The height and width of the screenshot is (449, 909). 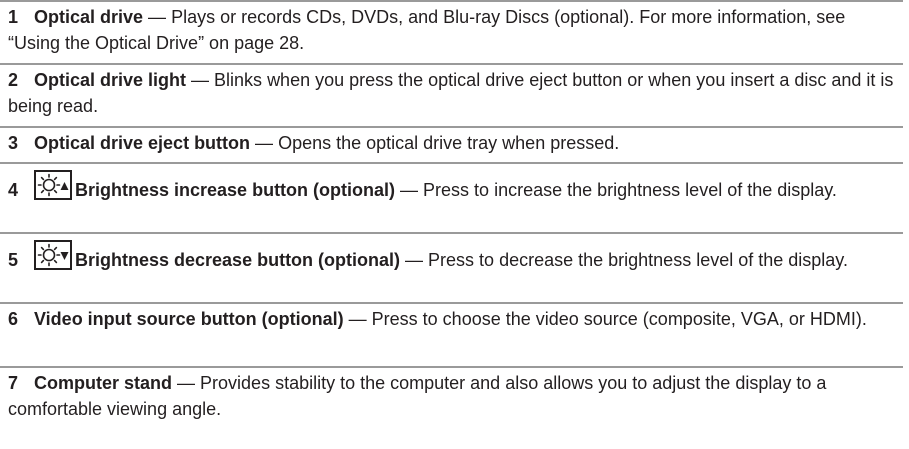 I want to click on item-title: Brightness increase button (optional), so click(x=235, y=190).